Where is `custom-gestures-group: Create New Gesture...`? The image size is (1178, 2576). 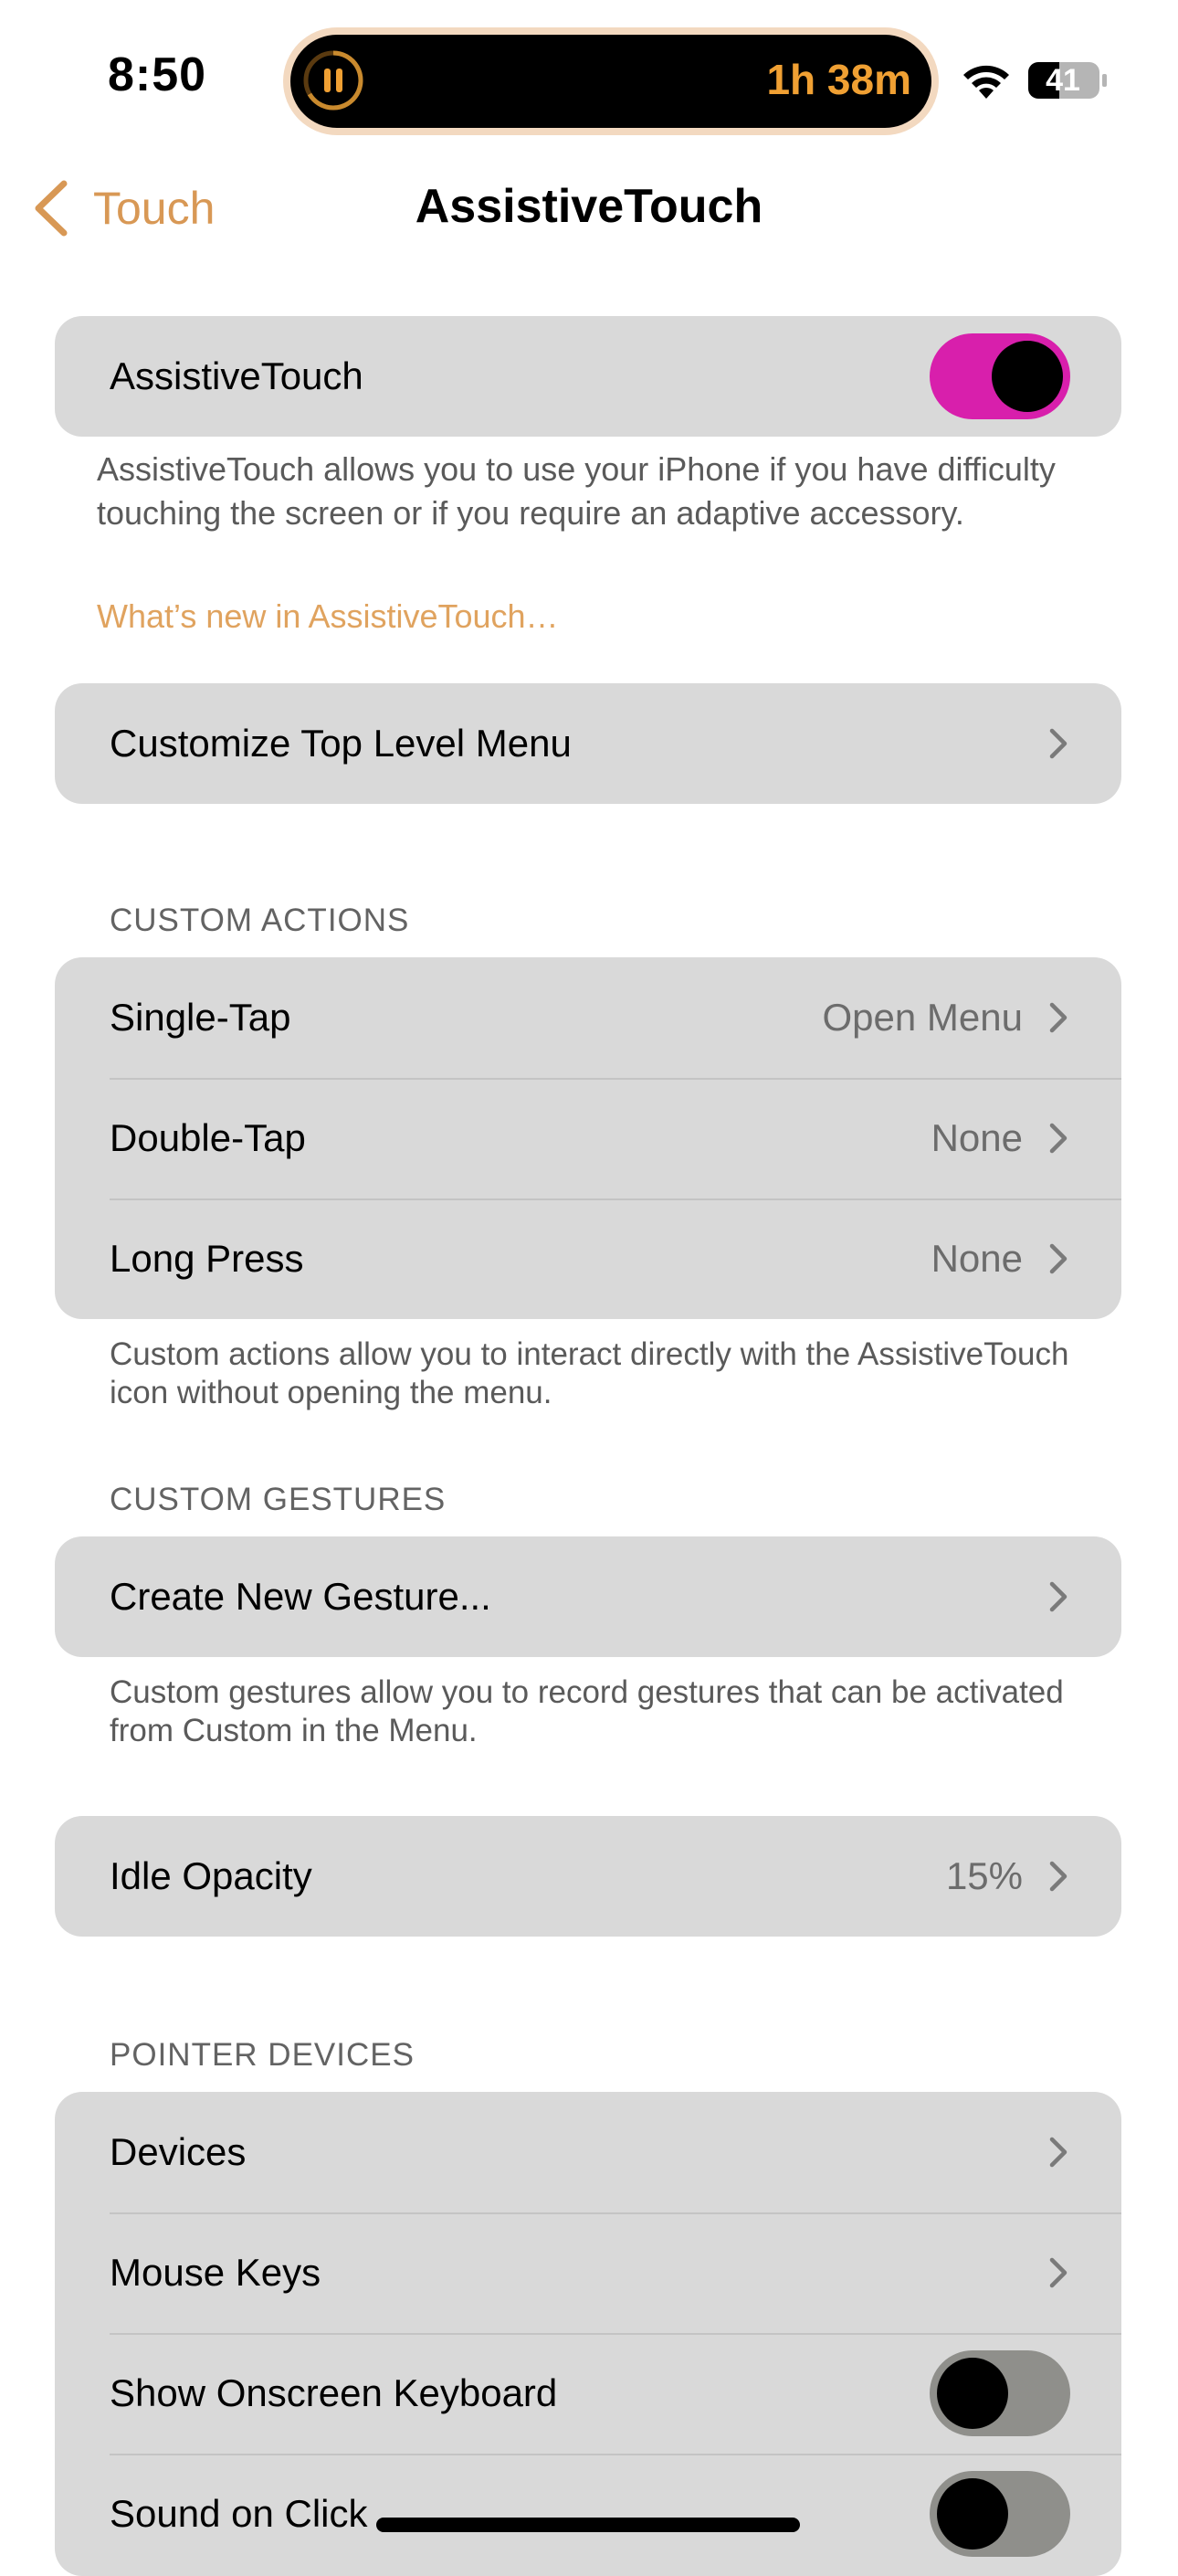
custom-gestures-group: Create New Gesture... is located at coordinates (588, 1597).